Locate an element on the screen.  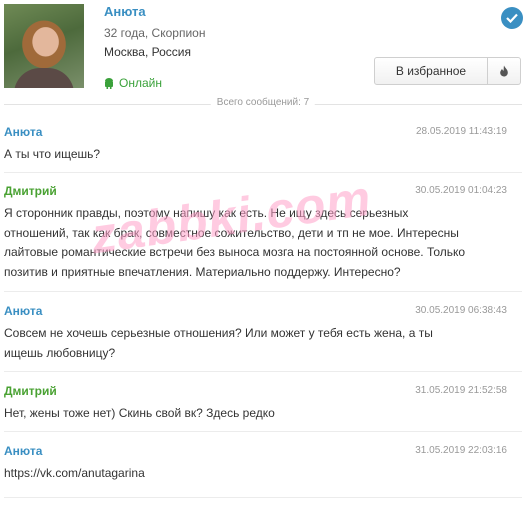
messages-count-divider: Всего сообщений: 7 is located at coordinates (263, 104).